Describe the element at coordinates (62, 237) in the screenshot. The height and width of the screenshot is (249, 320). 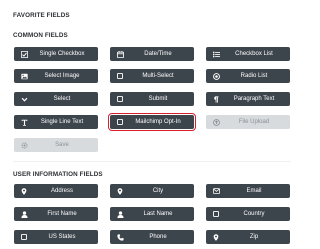
I see `us-states-label: US States` at that location.